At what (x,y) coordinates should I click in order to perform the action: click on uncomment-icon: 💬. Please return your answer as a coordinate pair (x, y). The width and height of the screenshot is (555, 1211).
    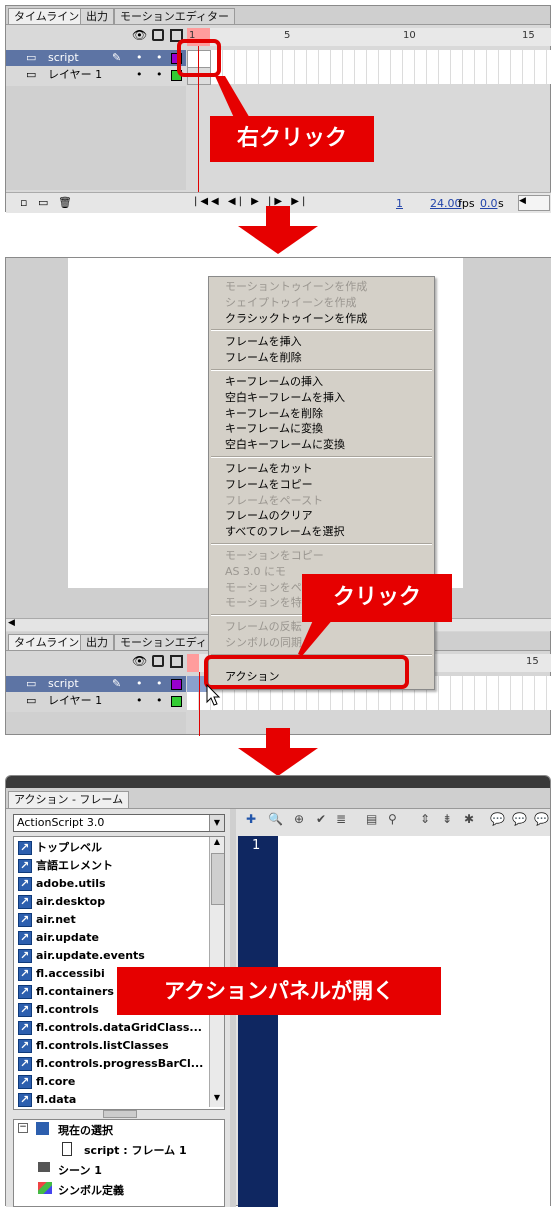
    Looking at the image, I should click on (541, 819).